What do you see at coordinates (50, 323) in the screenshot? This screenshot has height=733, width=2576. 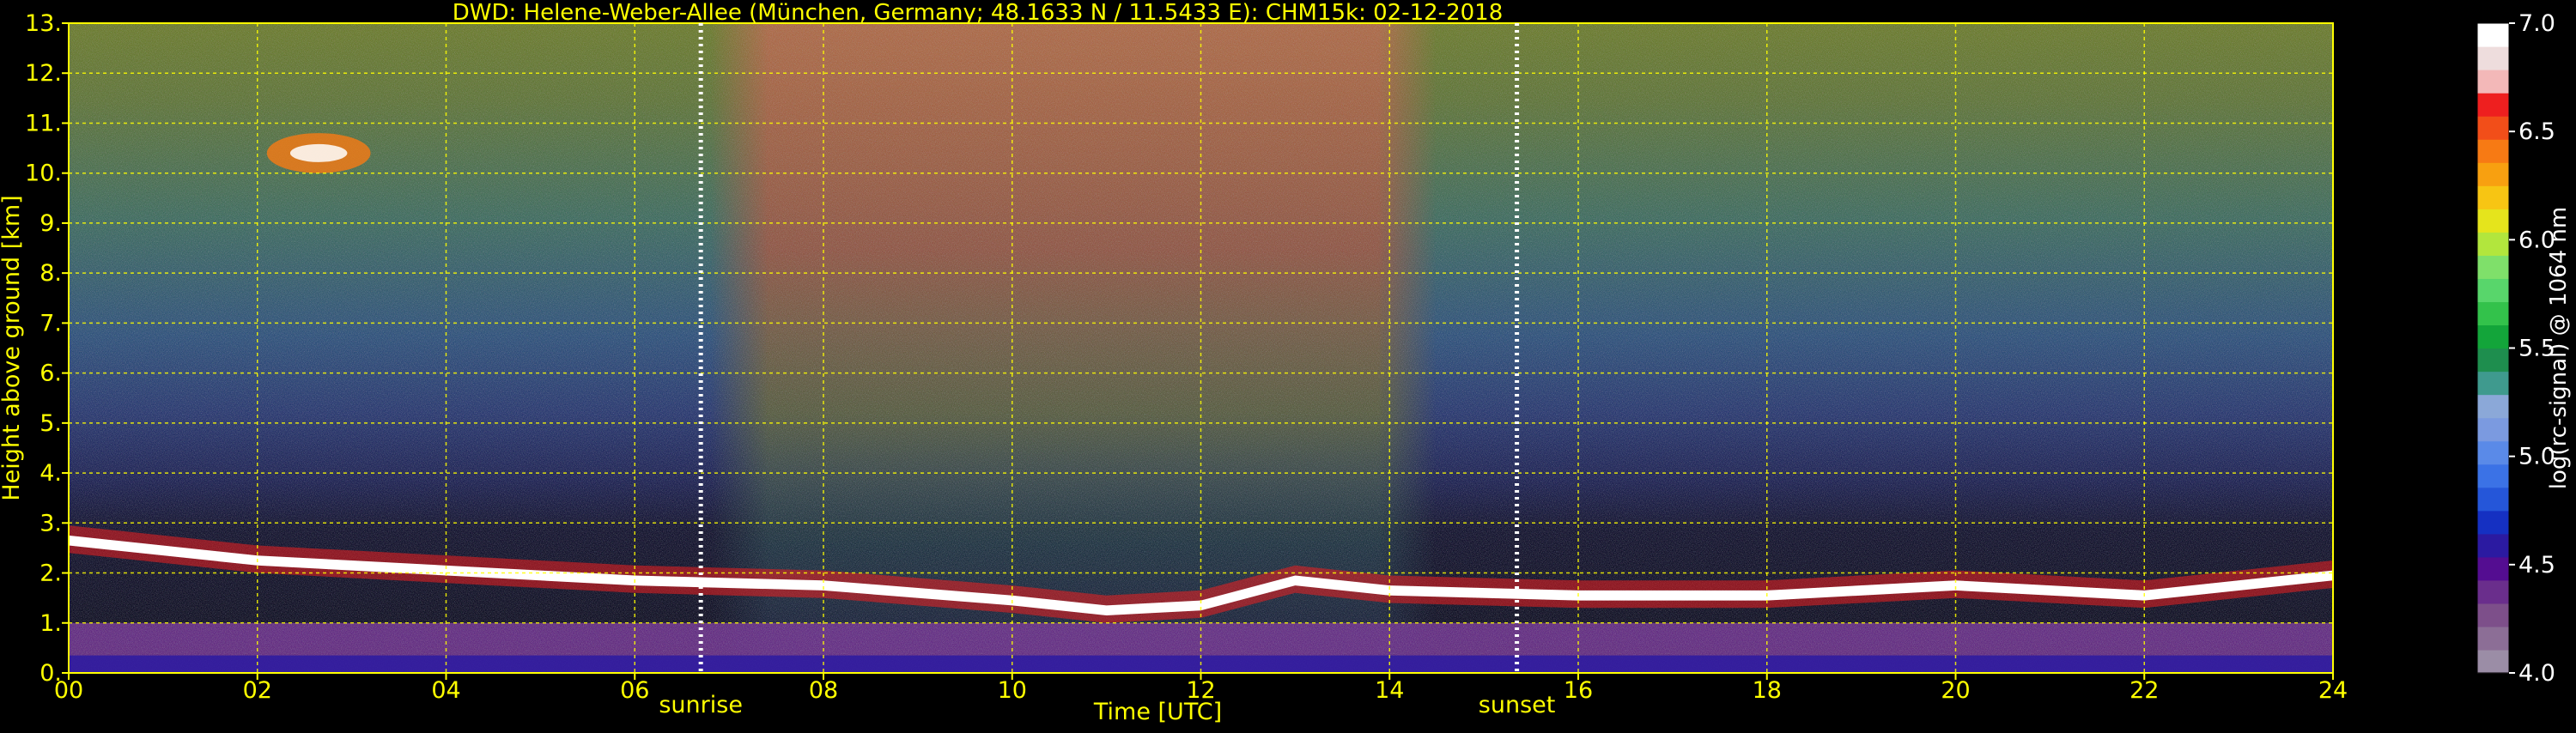 I see `y-tick-label: 7.` at bounding box center [50, 323].